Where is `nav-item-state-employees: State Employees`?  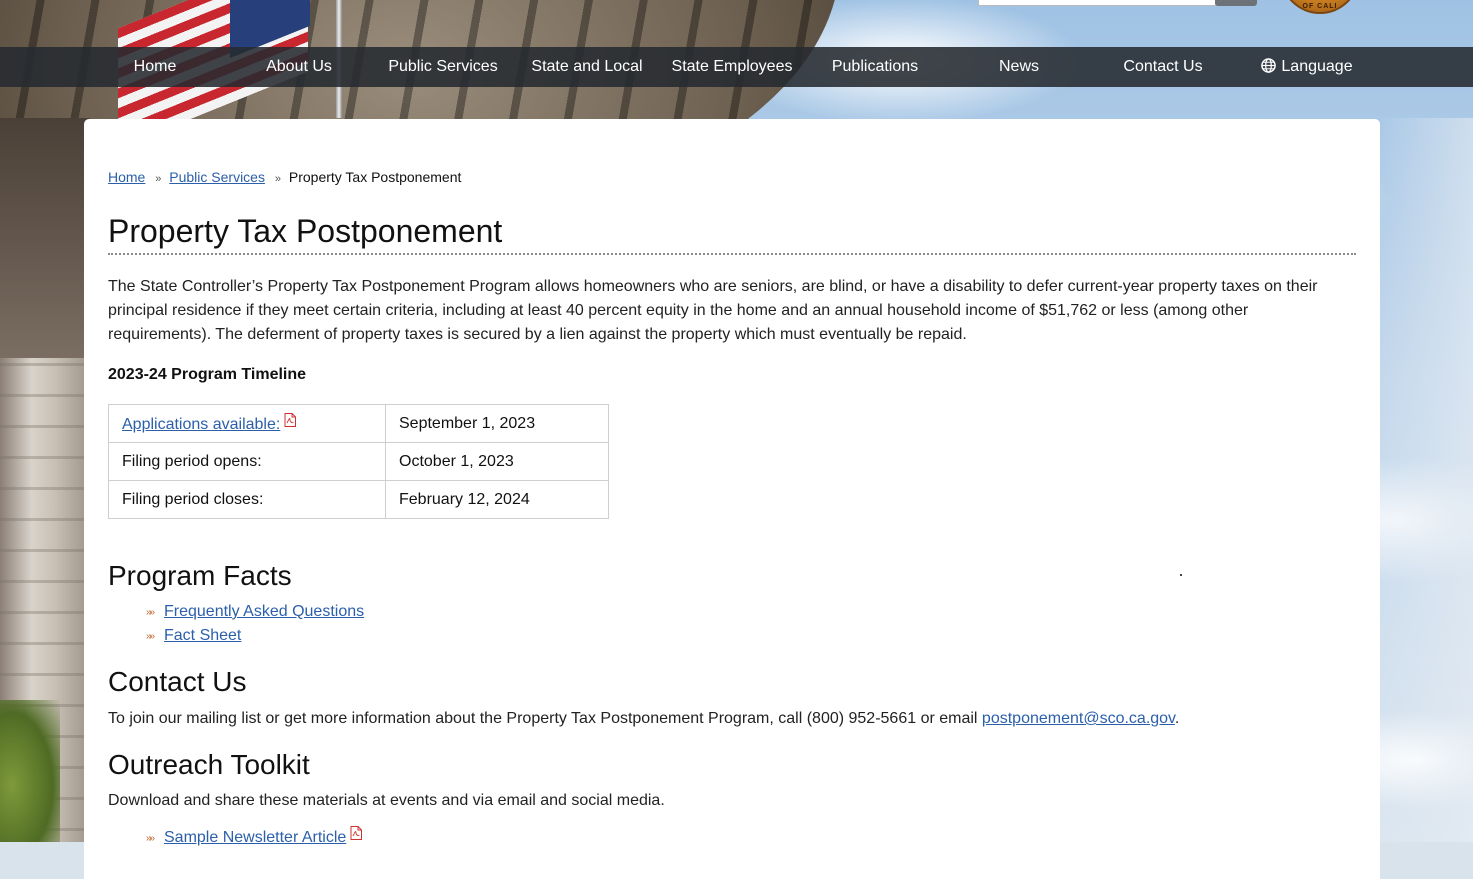
nav-item-state-employees: State Employees is located at coordinates (732, 67).